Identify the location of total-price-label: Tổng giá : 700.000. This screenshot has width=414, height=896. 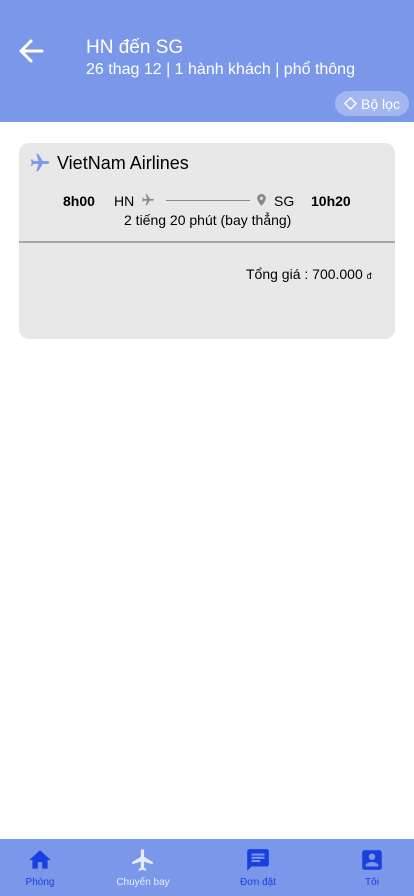
(304, 274).